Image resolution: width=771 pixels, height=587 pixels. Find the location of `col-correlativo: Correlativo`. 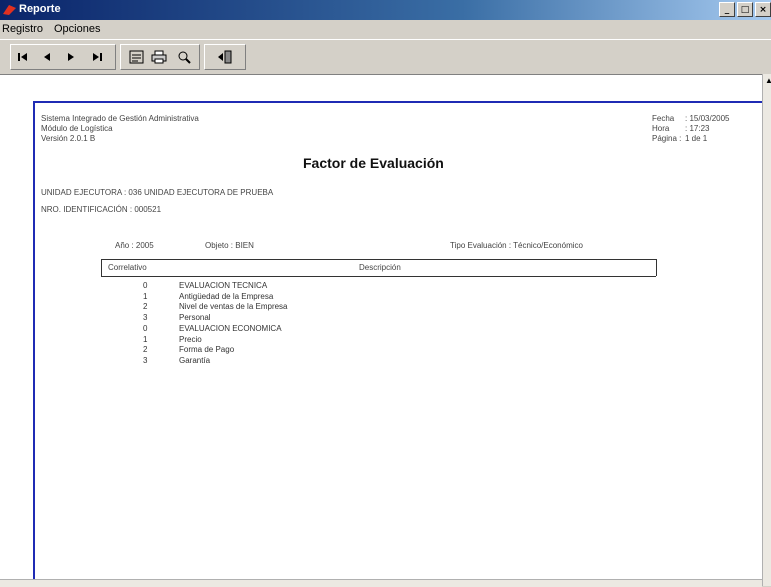

col-correlativo: Correlativo is located at coordinates (127, 267).